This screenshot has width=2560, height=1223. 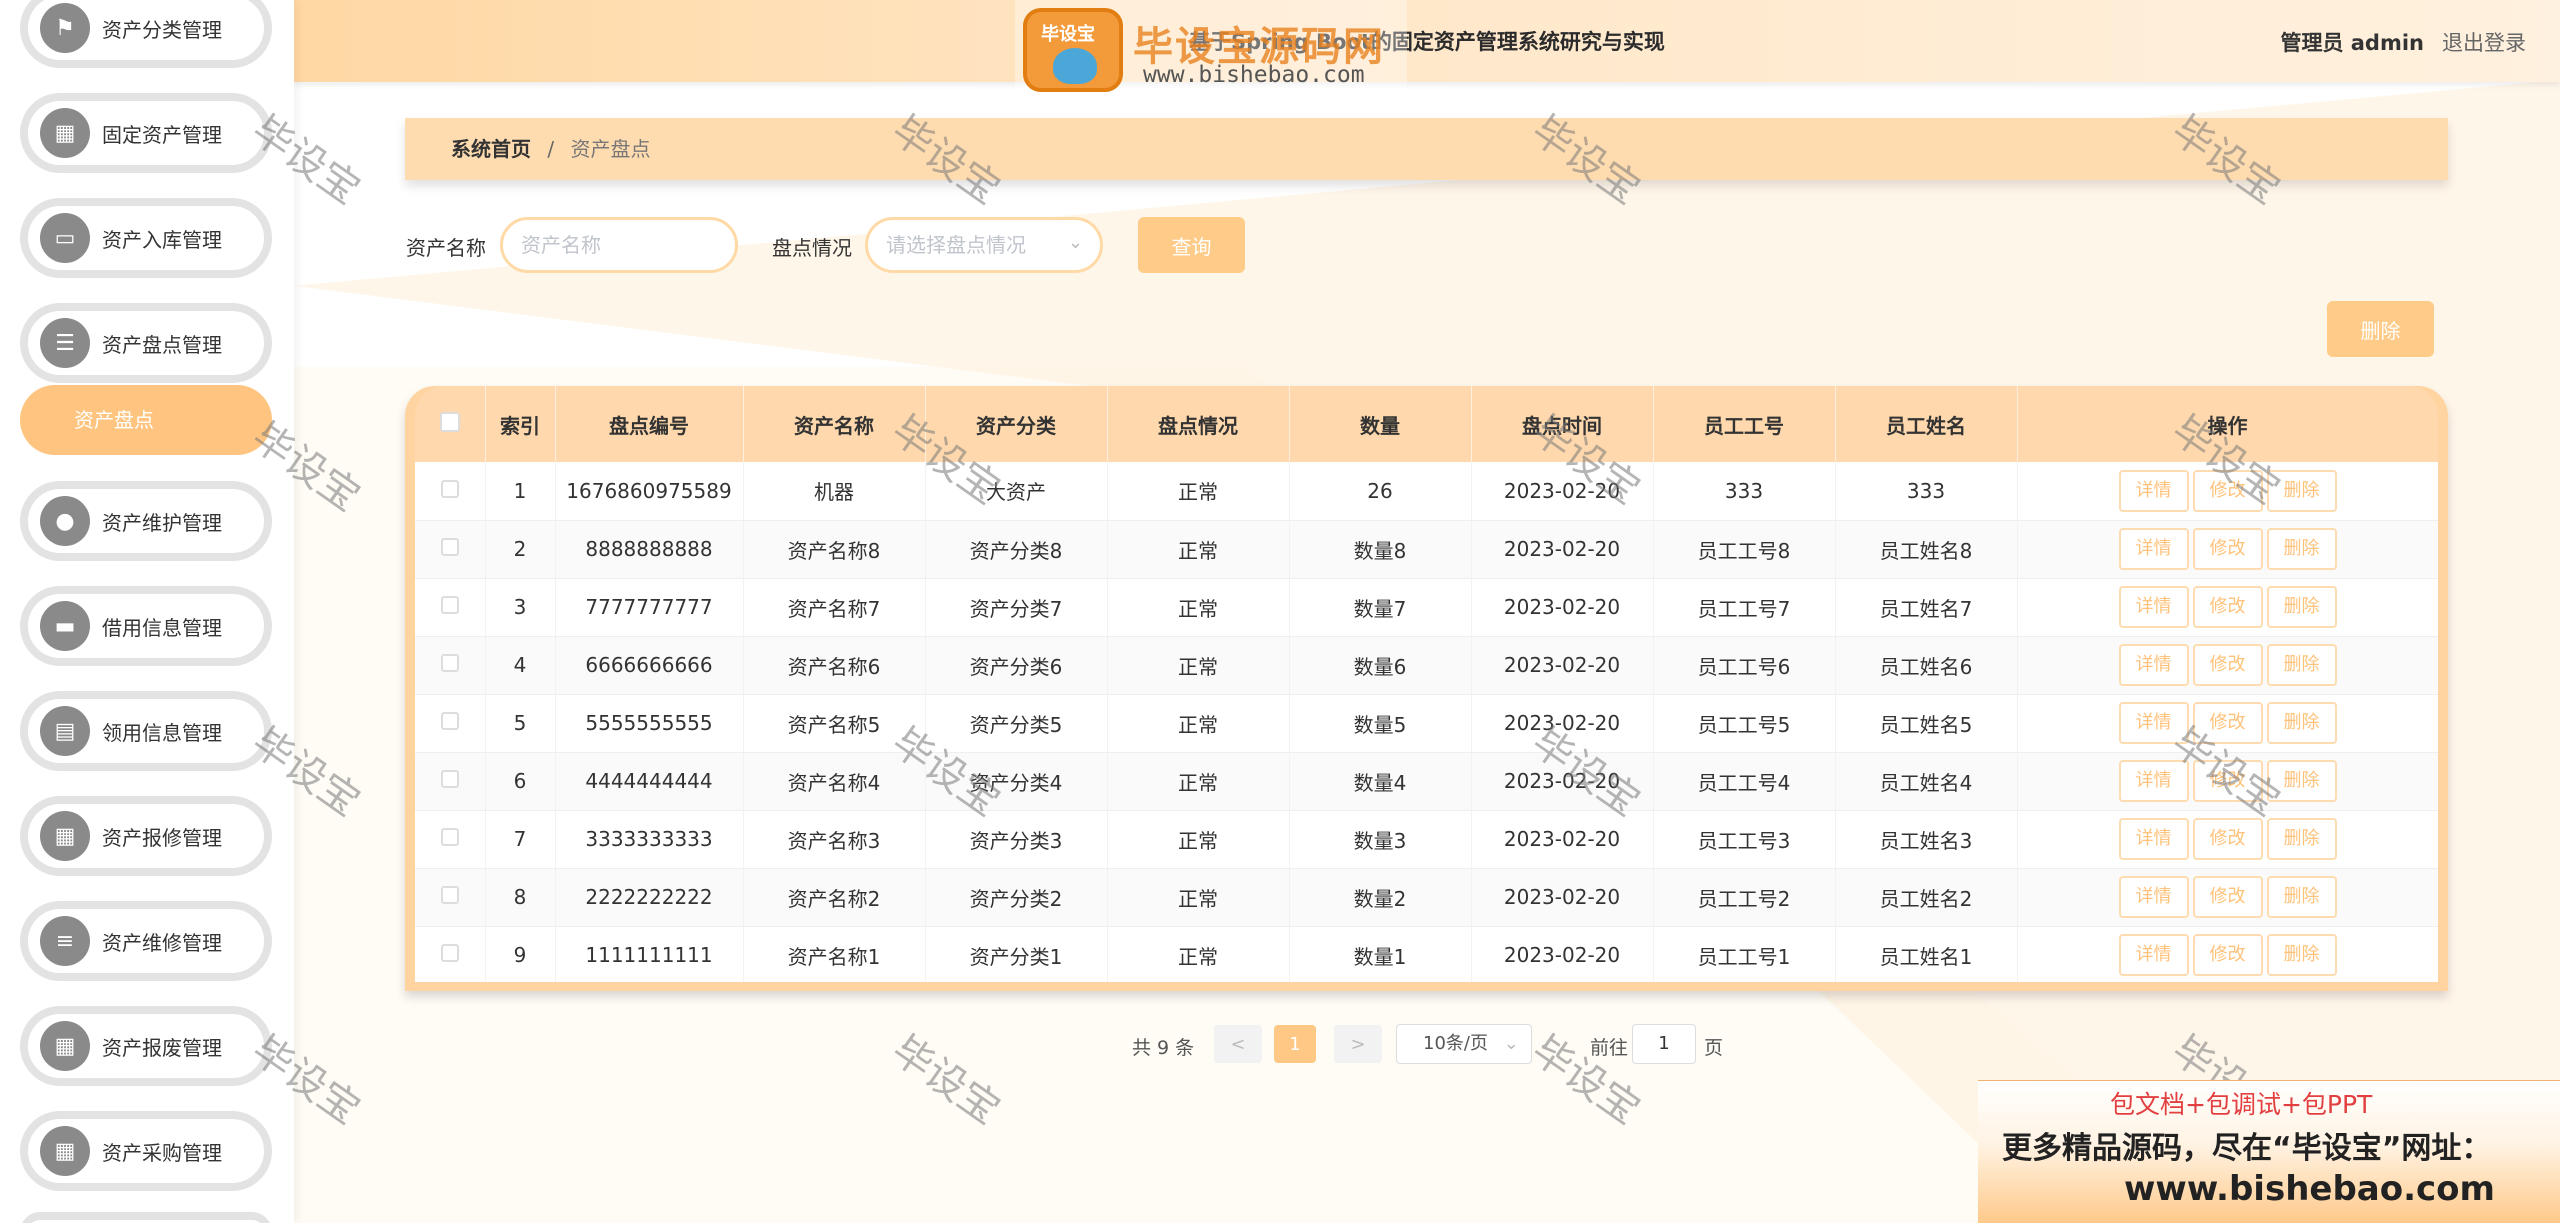 What do you see at coordinates (1016, 424) in the screenshot?
I see `column-header: 资产分类` at bounding box center [1016, 424].